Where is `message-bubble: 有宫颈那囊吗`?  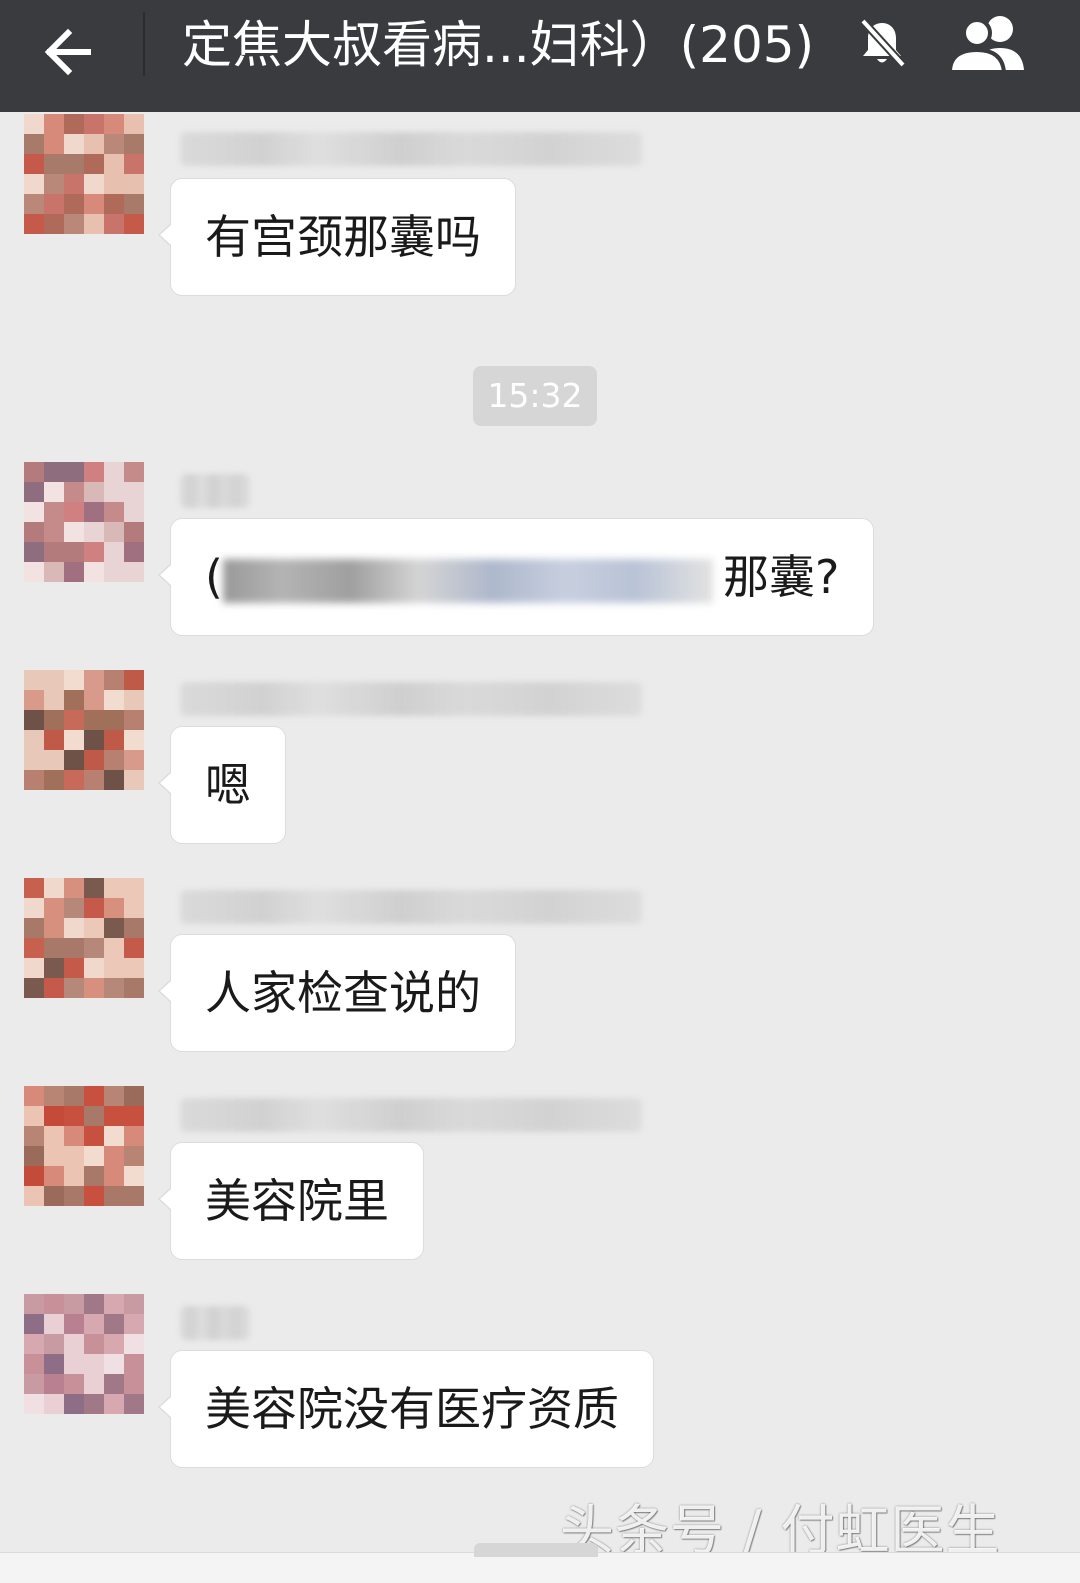 message-bubble: 有宫颈那囊吗 is located at coordinates (337, 237).